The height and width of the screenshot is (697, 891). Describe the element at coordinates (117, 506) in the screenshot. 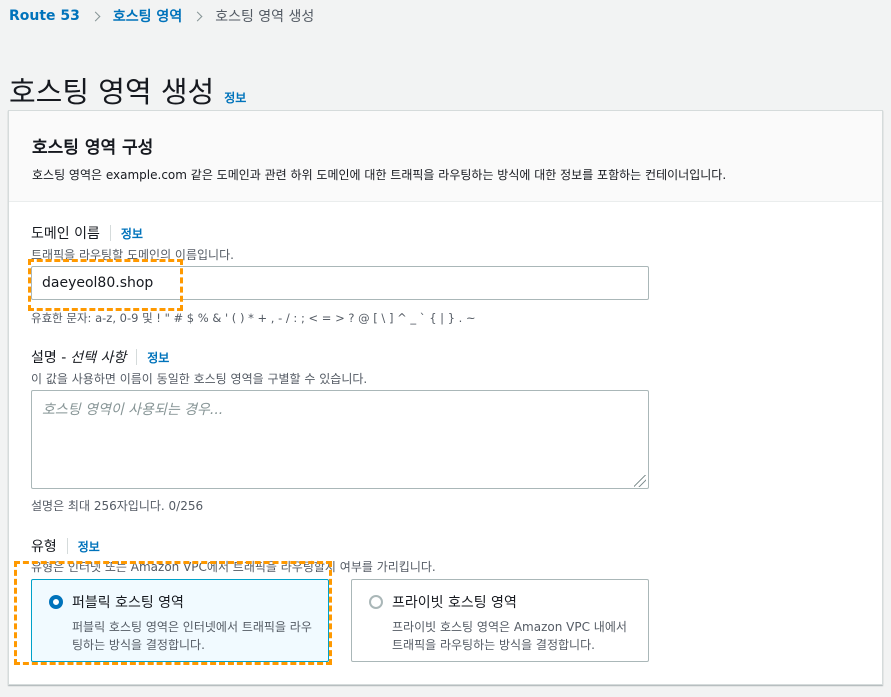

I see `description-counter: 설명은 최대 256자입니다. 0/256` at that location.